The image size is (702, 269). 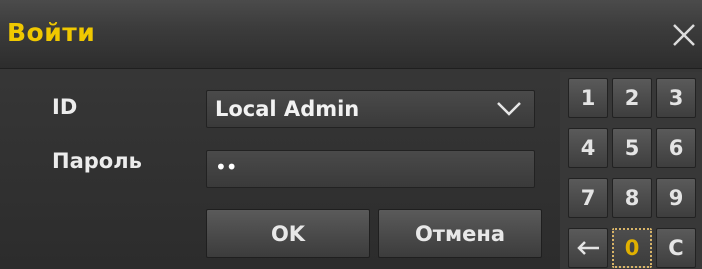 What do you see at coordinates (97, 161) in the screenshot?
I see `password-label: Пароль` at bounding box center [97, 161].